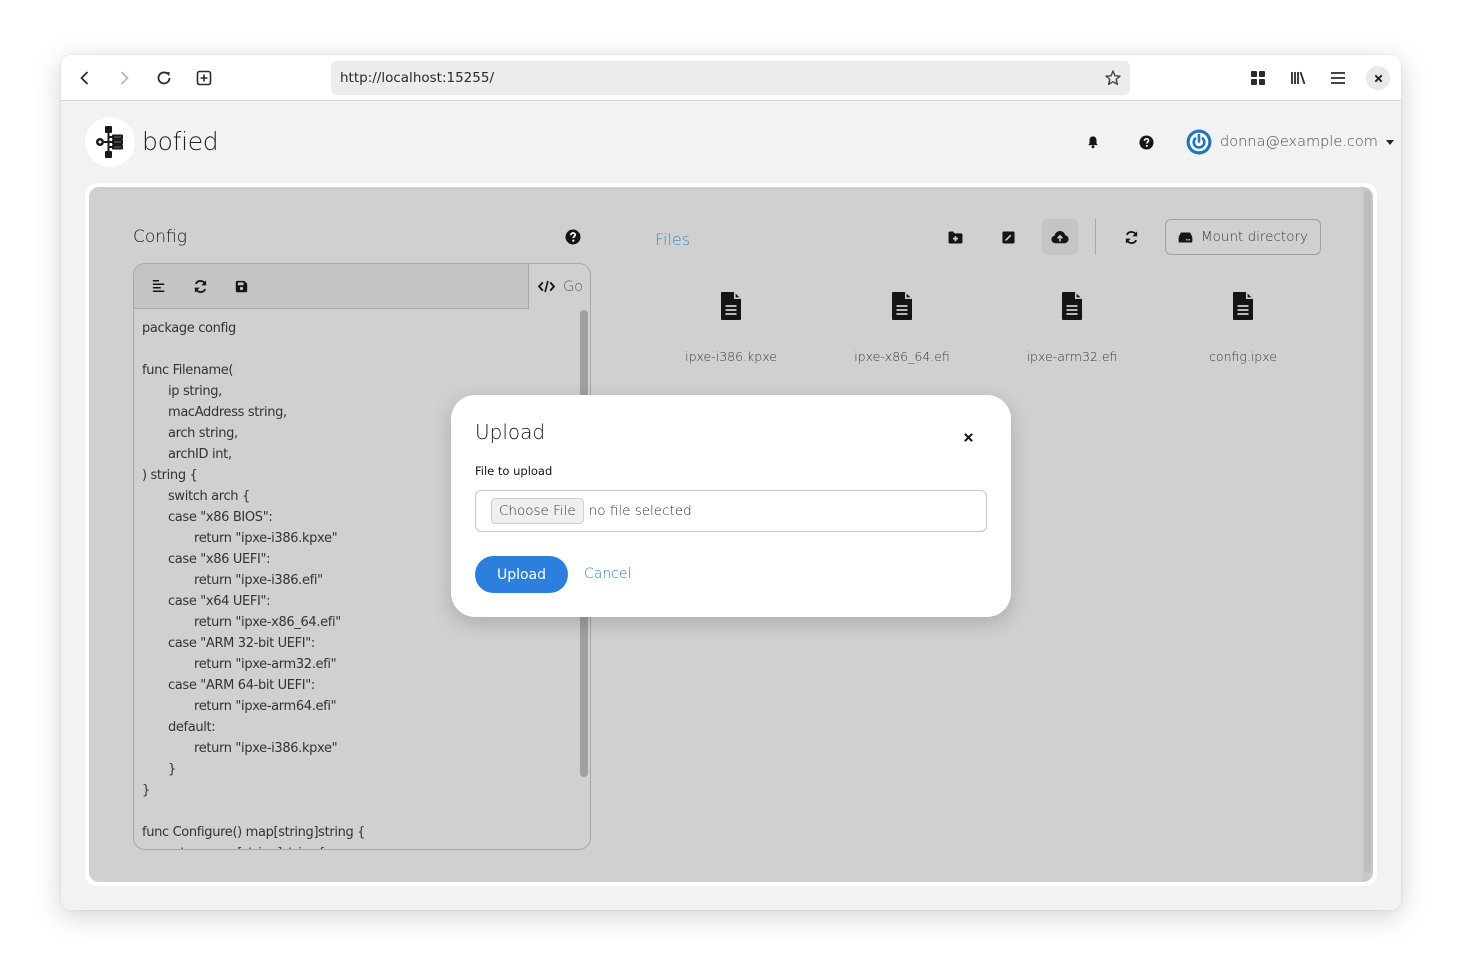 This screenshot has height=977, width=1462. I want to click on chevron-right-icon, so click(124, 78).